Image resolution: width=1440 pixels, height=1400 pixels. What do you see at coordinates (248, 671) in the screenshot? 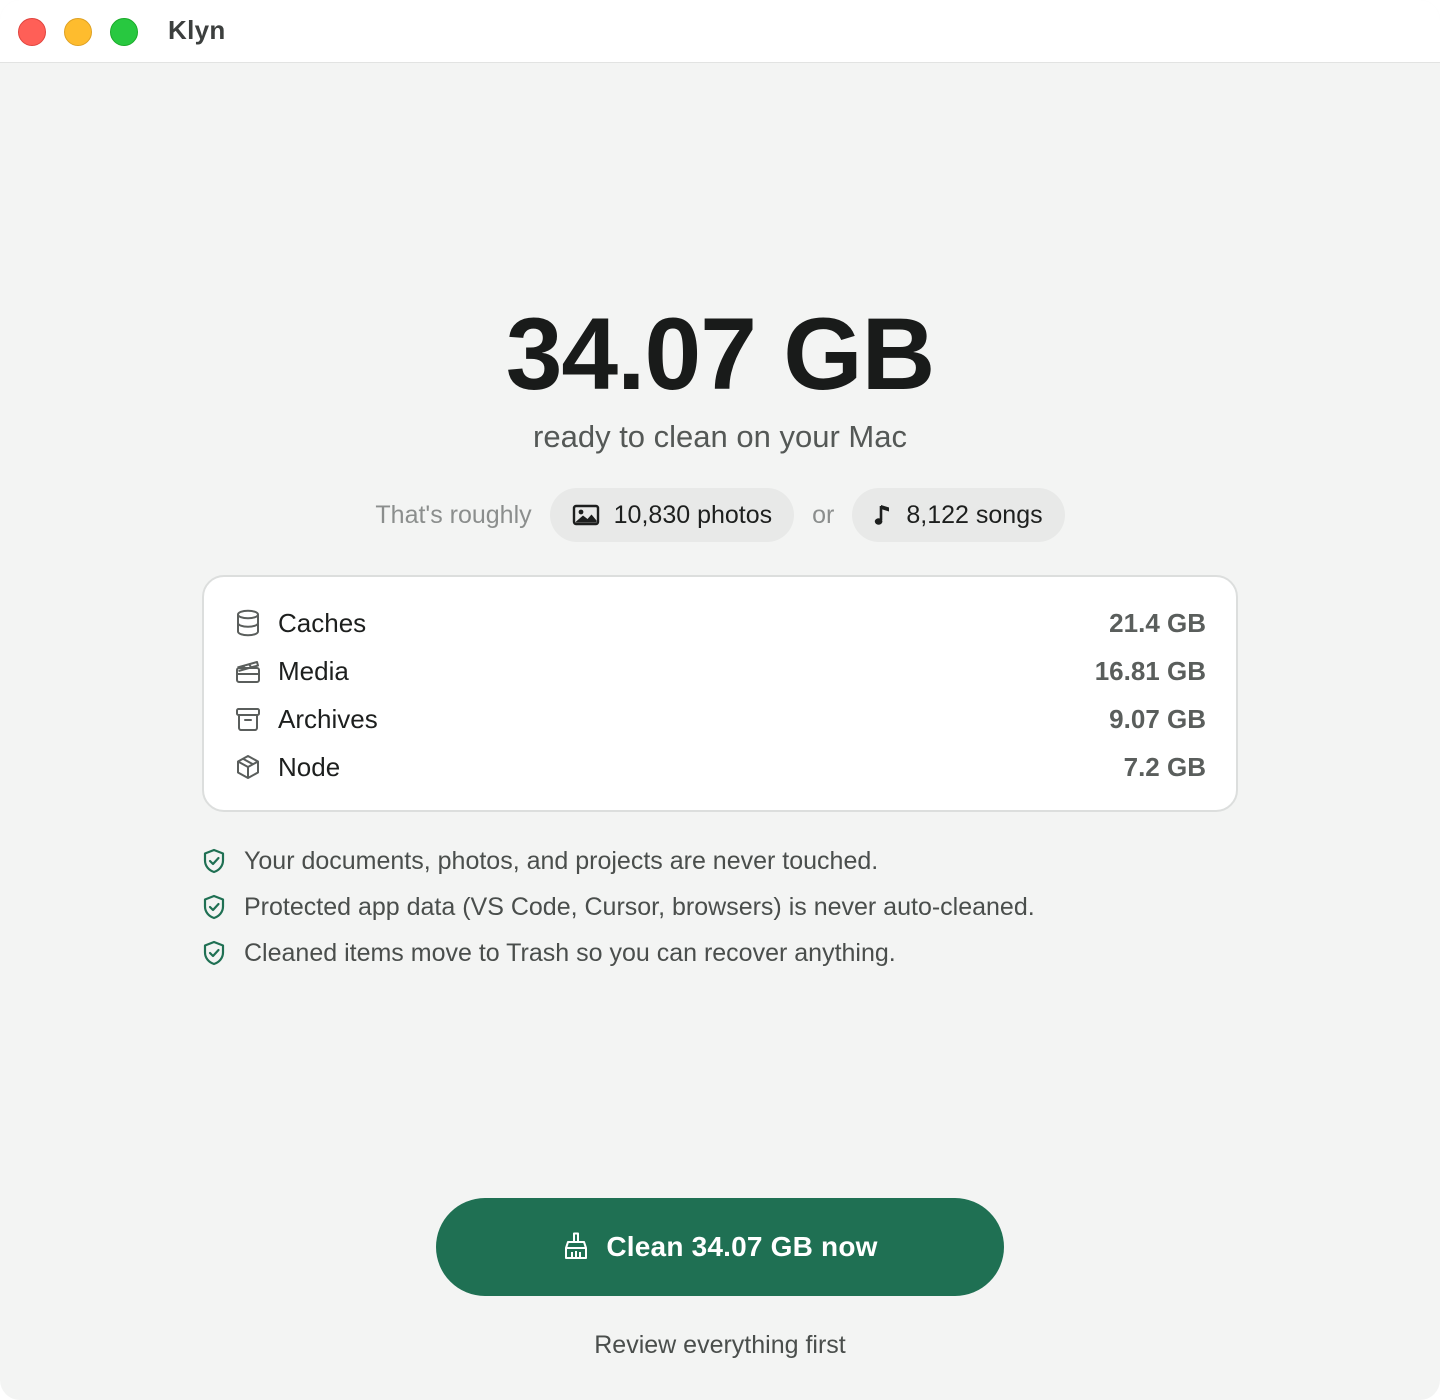
I see `clapperboard-icon` at bounding box center [248, 671].